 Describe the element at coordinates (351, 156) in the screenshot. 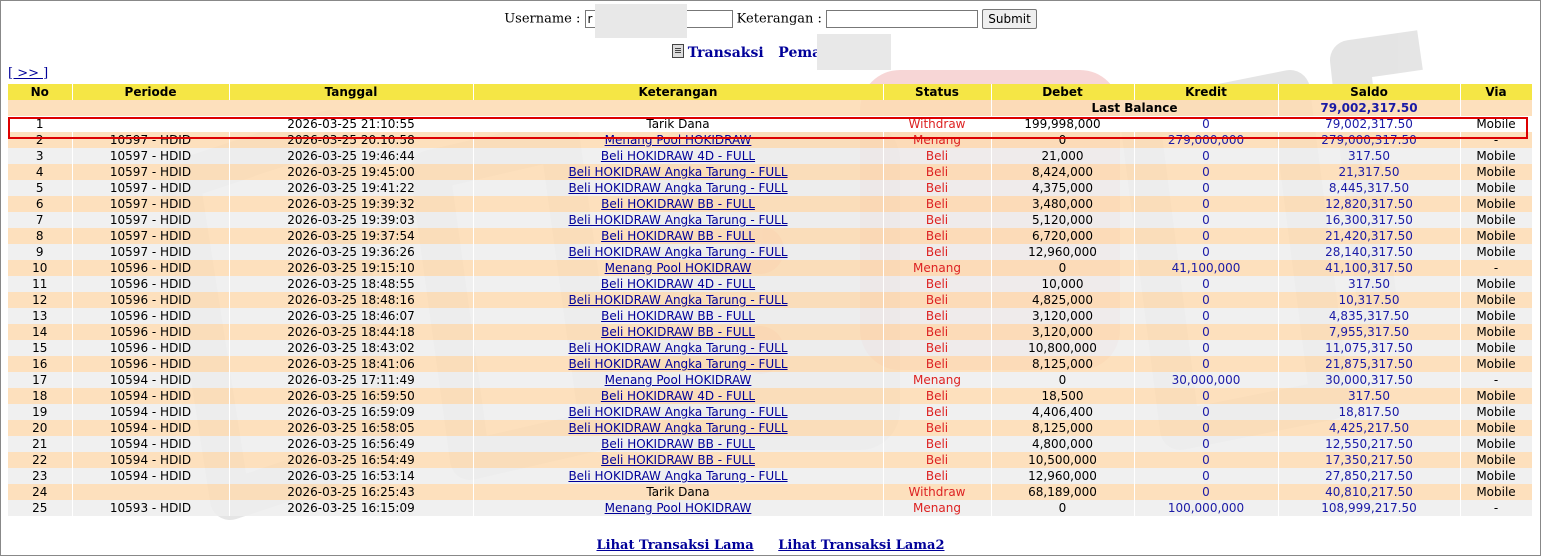

I see `cell-tanggal: 2026-03-25 19:46:44` at that location.